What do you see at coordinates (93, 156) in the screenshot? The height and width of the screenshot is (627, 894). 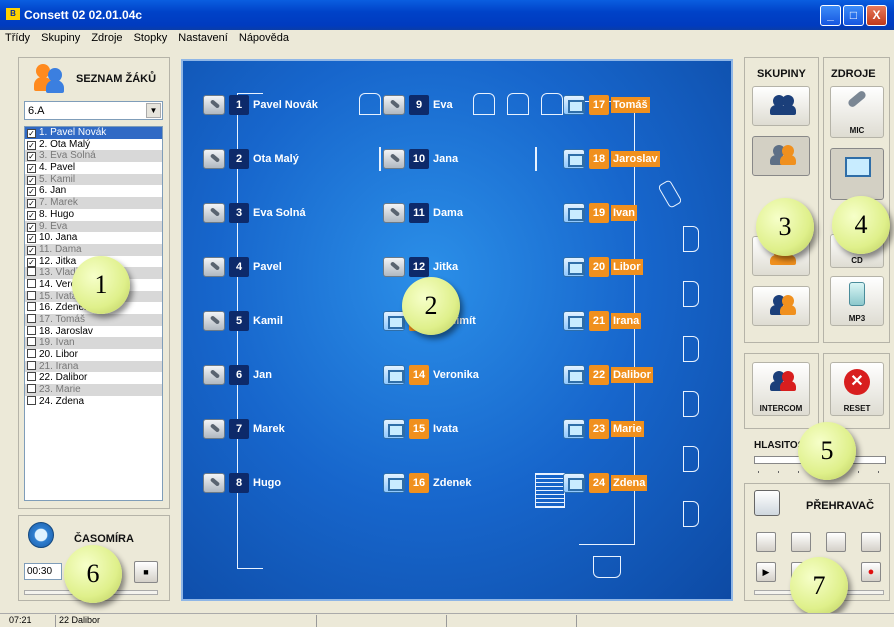 I see `student-list-item: ✓ 3. Eva Solná` at bounding box center [93, 156].